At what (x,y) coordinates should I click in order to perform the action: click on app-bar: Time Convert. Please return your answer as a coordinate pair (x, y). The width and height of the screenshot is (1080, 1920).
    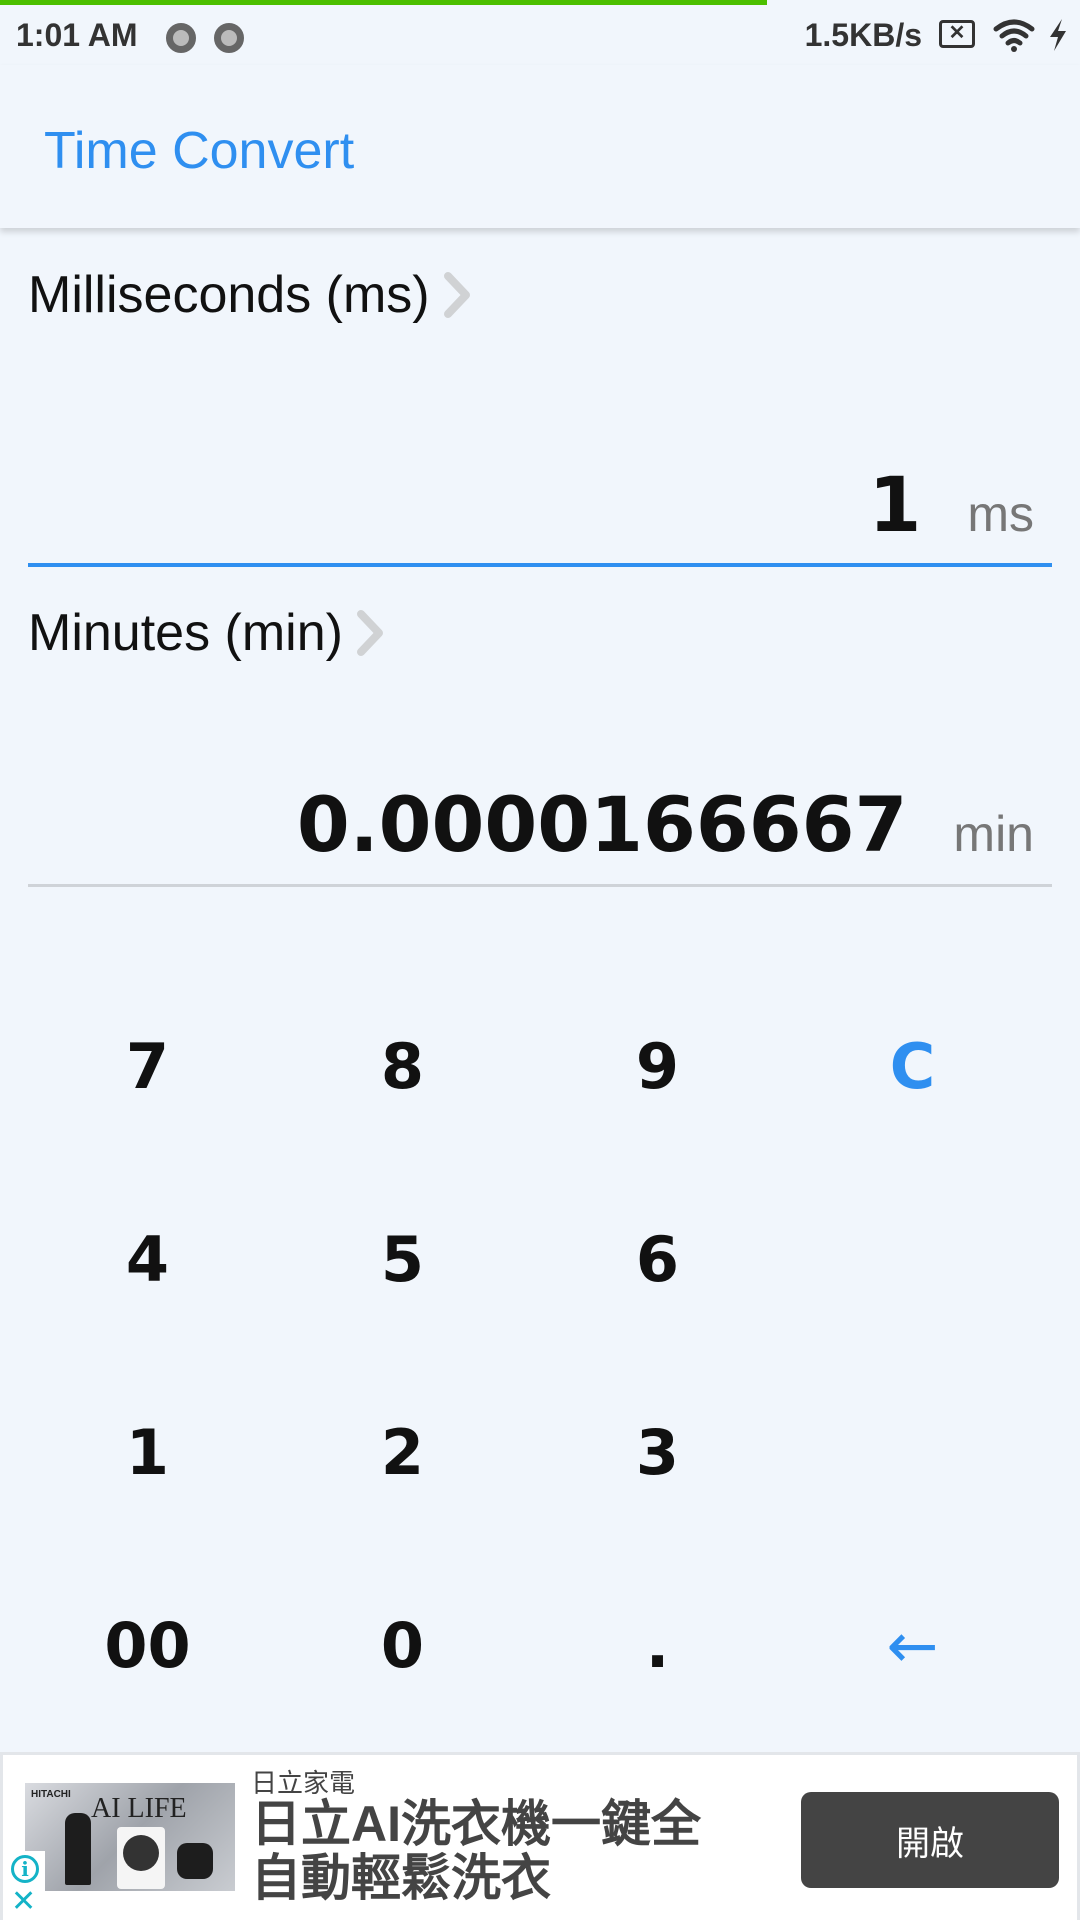
    Looking at the image, I should click on (540, 146).